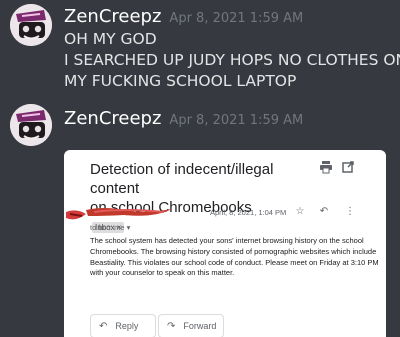 The width and height of the screenshot is (400, 337). Describe the element at coordinates (127, 326) in the screenshot. I see `reply-button-label: Reply` at that location.